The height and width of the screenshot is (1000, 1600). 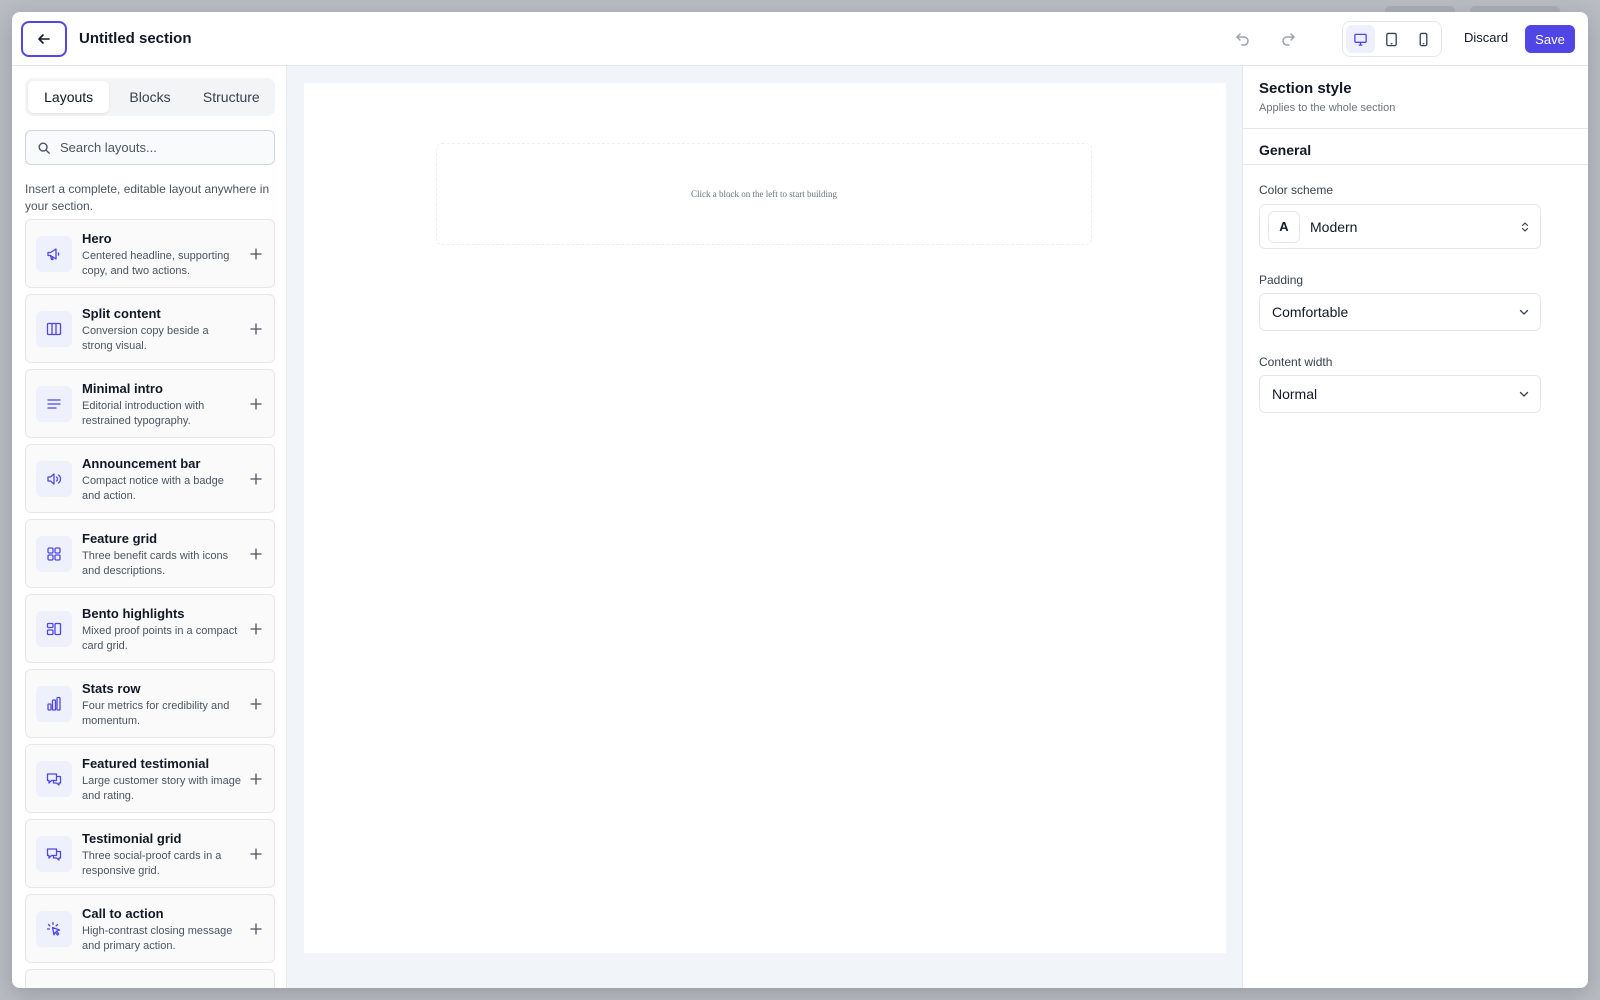 What do you see at coordinates (1295, 394) in the screenshot?
I see `content-width-value: Normal` at bounding box center [1295, 394].